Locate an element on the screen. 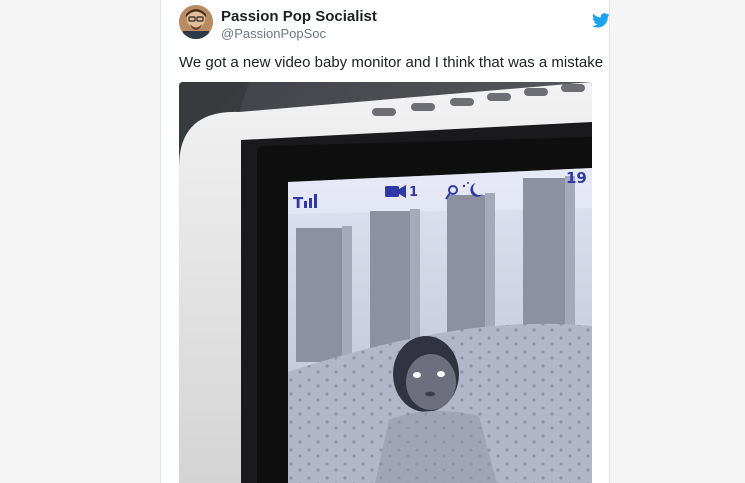 Image resolution: width=745 pixels, height=483 pixels. avatar-photo-icon is located at coordinates (196, 22).